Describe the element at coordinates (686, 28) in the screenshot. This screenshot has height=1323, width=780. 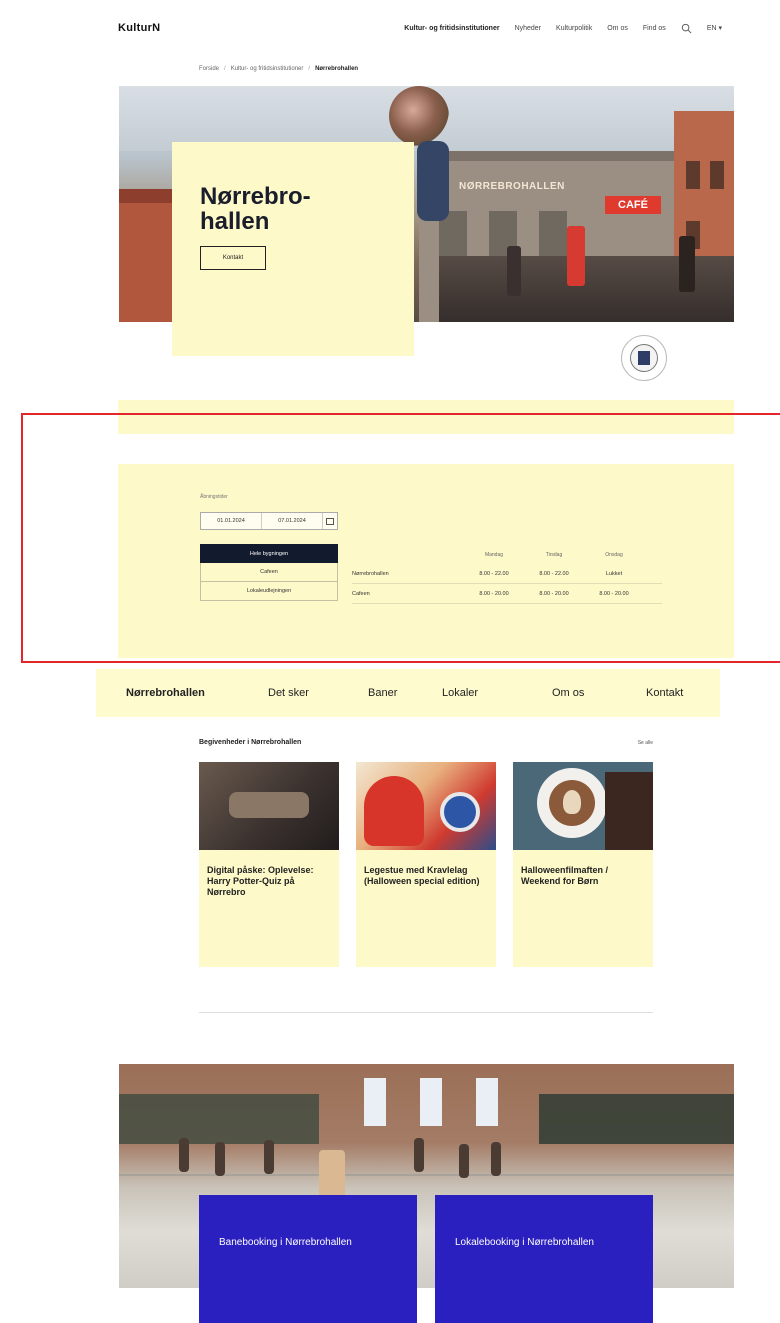
I see `search-icon` at that location.